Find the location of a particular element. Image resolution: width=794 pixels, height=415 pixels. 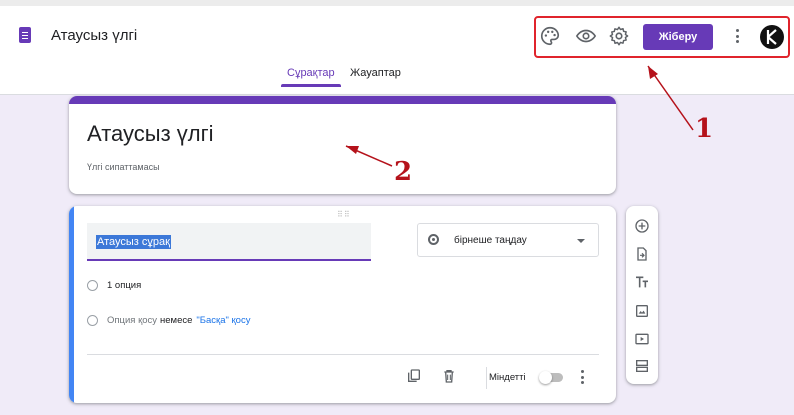

or-text: немесе is located at coordinates (176, 320).